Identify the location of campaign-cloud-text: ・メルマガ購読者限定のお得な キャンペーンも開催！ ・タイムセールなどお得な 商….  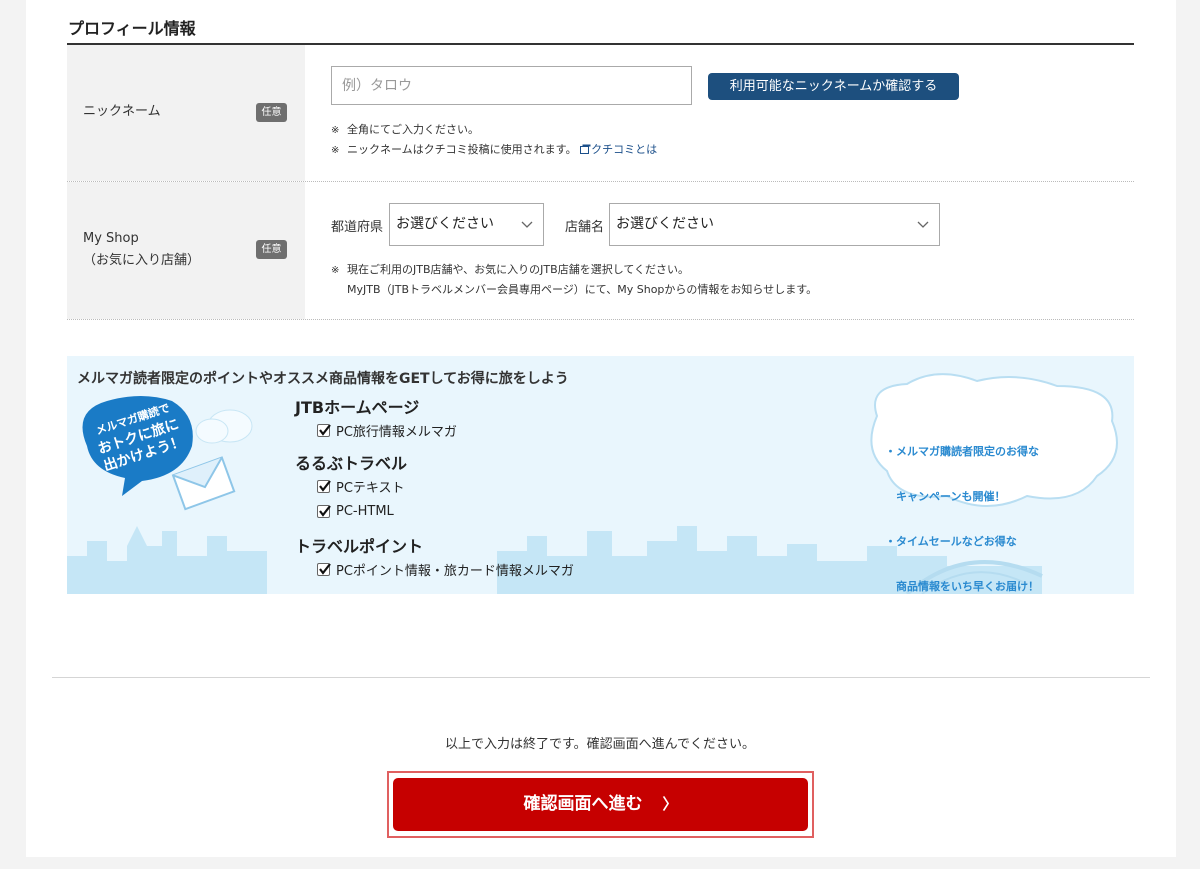
(962, 504).